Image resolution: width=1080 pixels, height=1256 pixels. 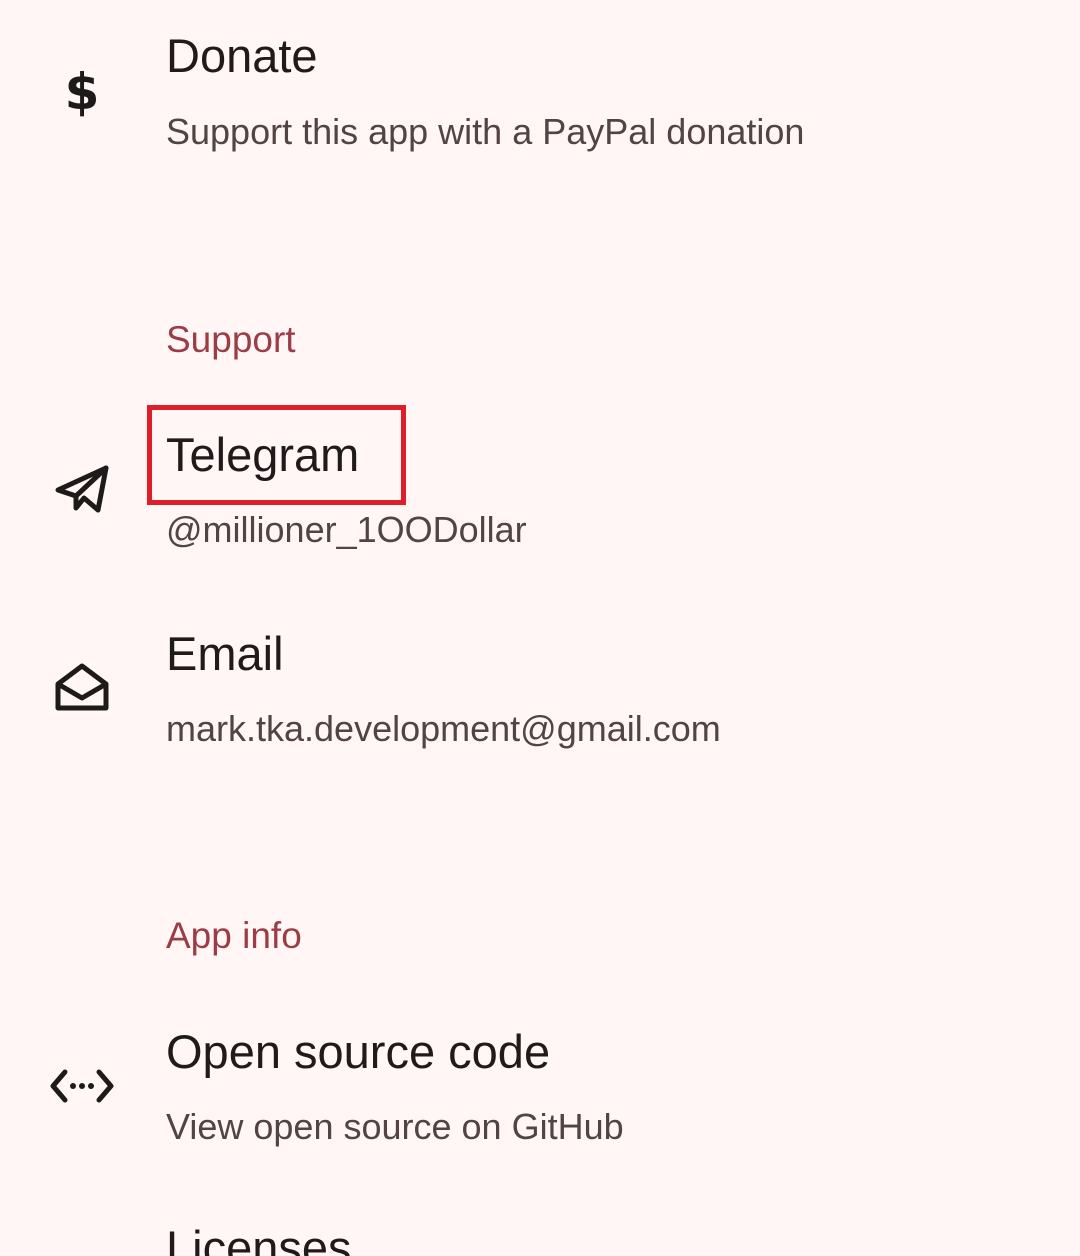 What do you see at coordinates (346, 529) in the screenshot?
I see `telegram-summary: @millioner_1OODollar` at bounding box center [346, 529].